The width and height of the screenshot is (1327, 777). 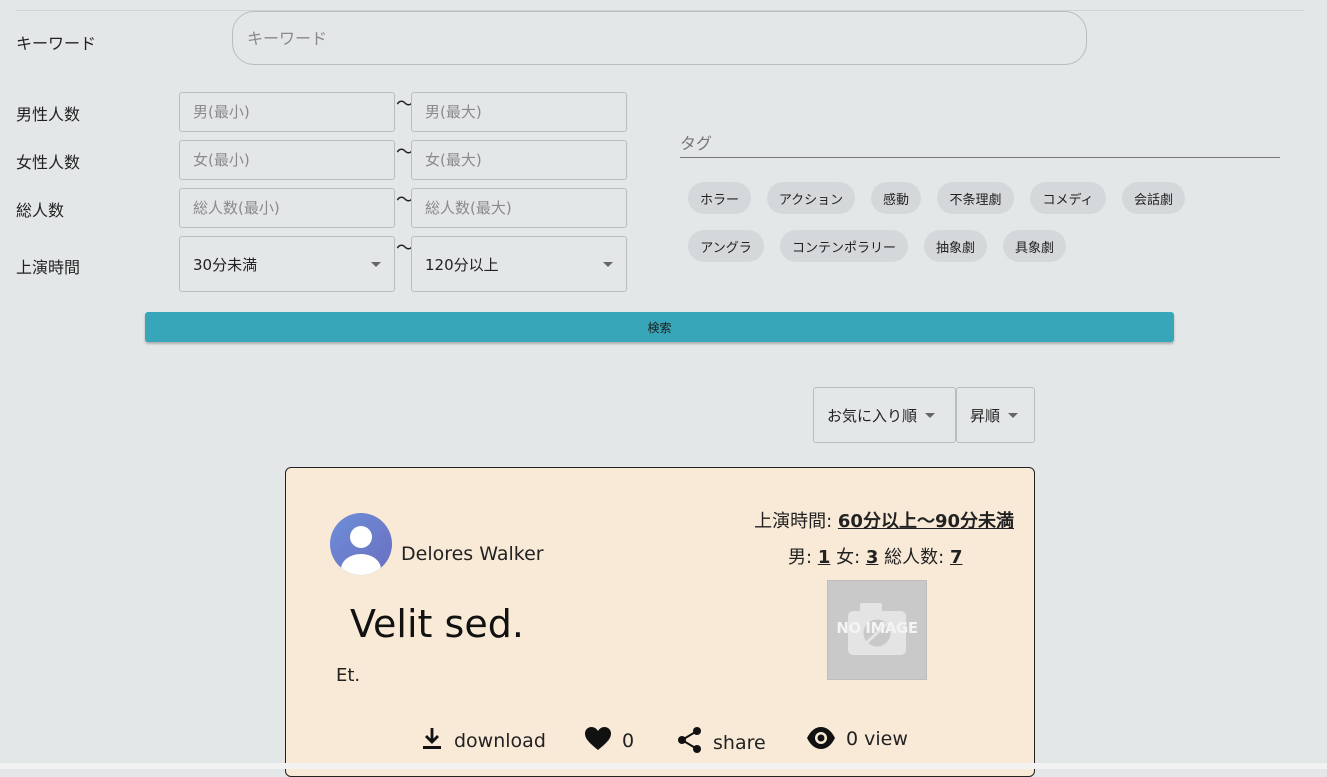 I want to click on duration-info-value: 60分以上〜90分未満, so click(x=926, y=521).